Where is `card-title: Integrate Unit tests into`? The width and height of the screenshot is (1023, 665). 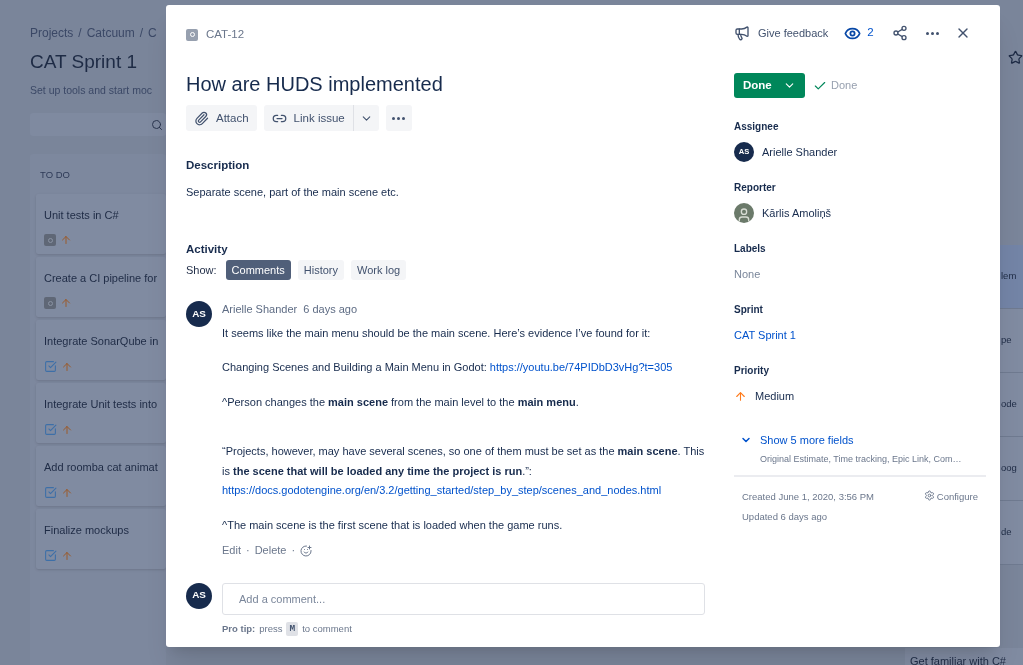 card-title: Integrate Unit tests into is located at coordinates (101, 404).